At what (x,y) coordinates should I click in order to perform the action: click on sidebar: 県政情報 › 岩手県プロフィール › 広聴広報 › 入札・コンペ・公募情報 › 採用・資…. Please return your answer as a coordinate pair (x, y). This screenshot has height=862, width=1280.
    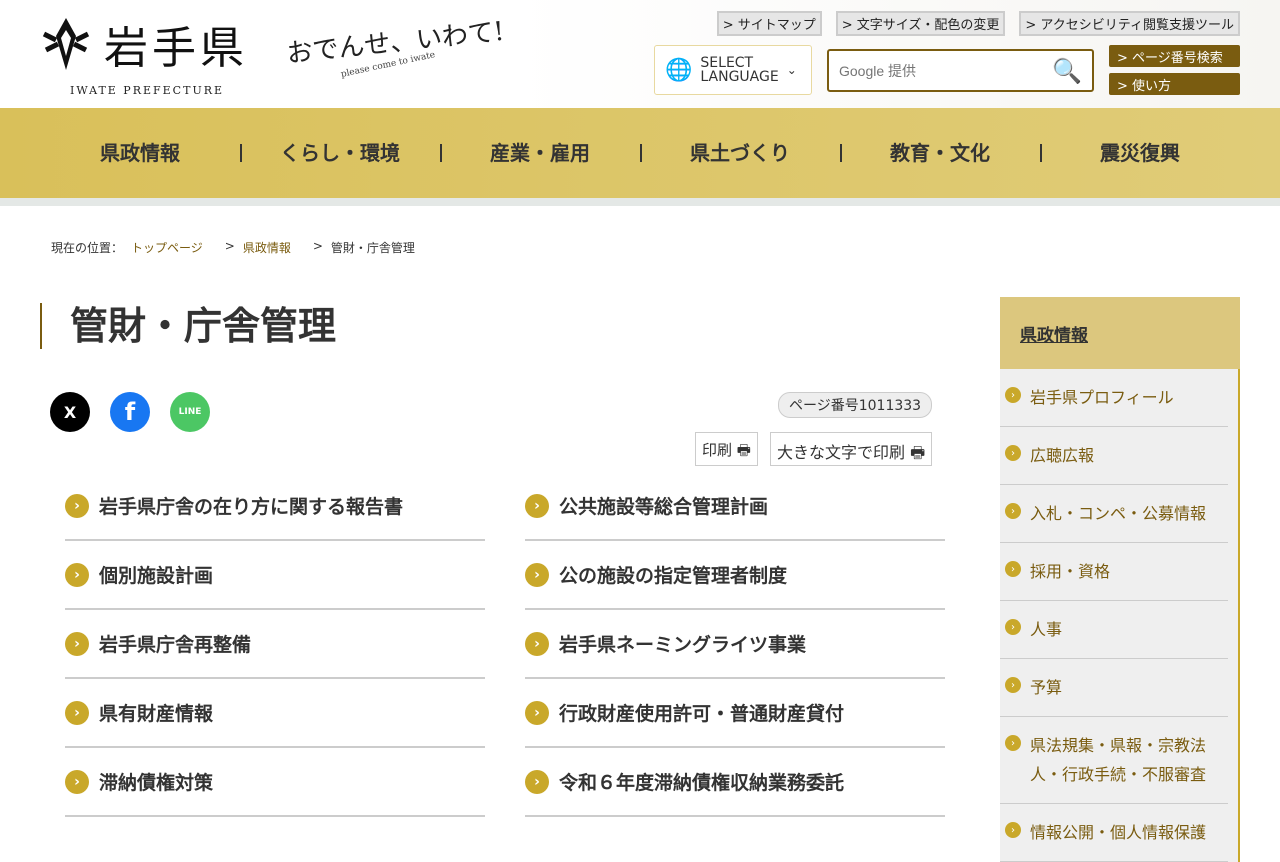
    Looking at the image, I should click on (1120, 579).